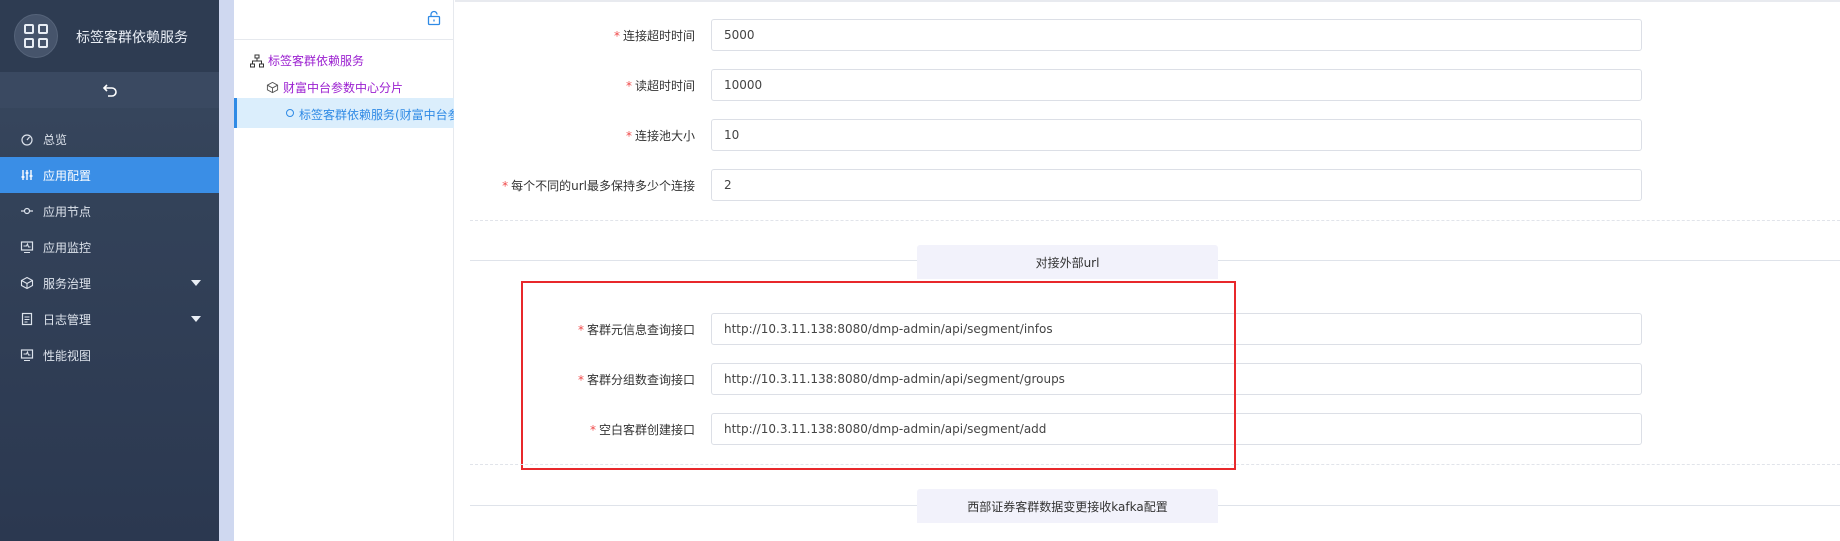 This screenshot has width=1840, height=541. Describe the element at coordinates (290, 113) in the screenshot. I see `circle-icon` at that location.